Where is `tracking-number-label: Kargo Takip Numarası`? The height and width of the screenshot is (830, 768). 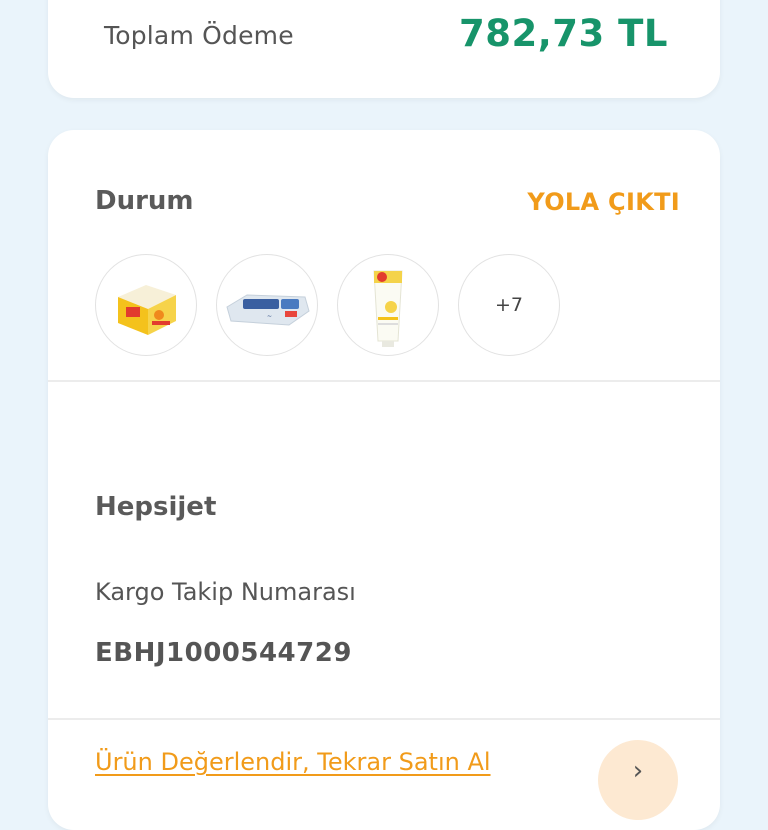 tracking-number-label: Kargo Takip Numarası is located at coordinates (225, 592).